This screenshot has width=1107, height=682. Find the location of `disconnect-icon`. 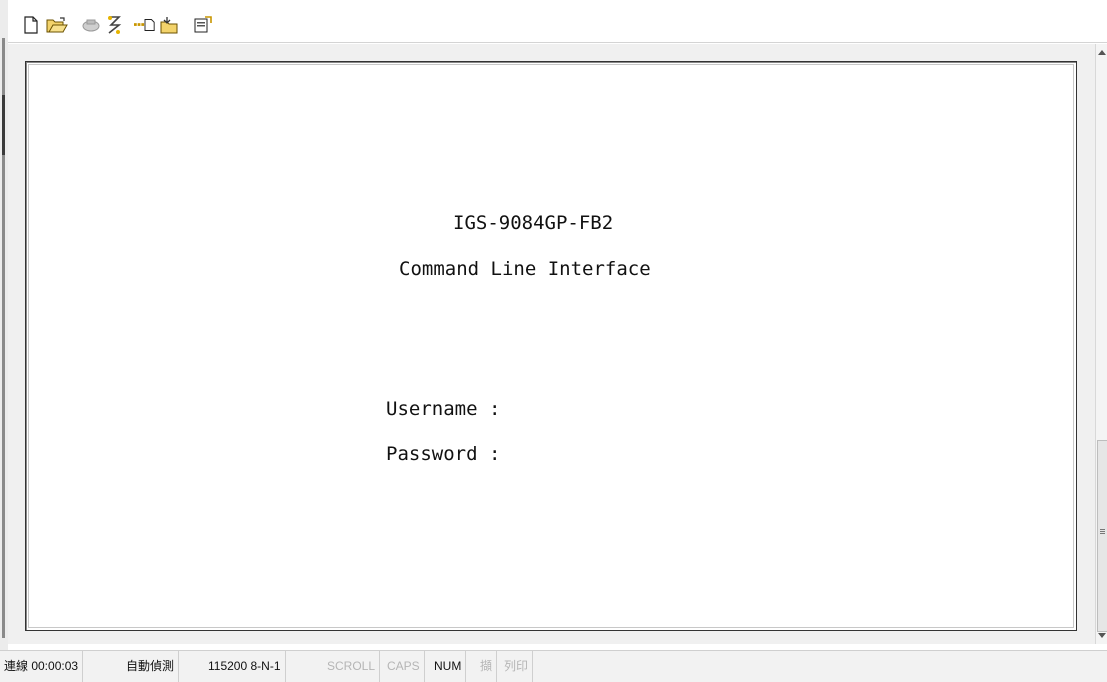

disconnect-icon is located at coordinates (91, 25).